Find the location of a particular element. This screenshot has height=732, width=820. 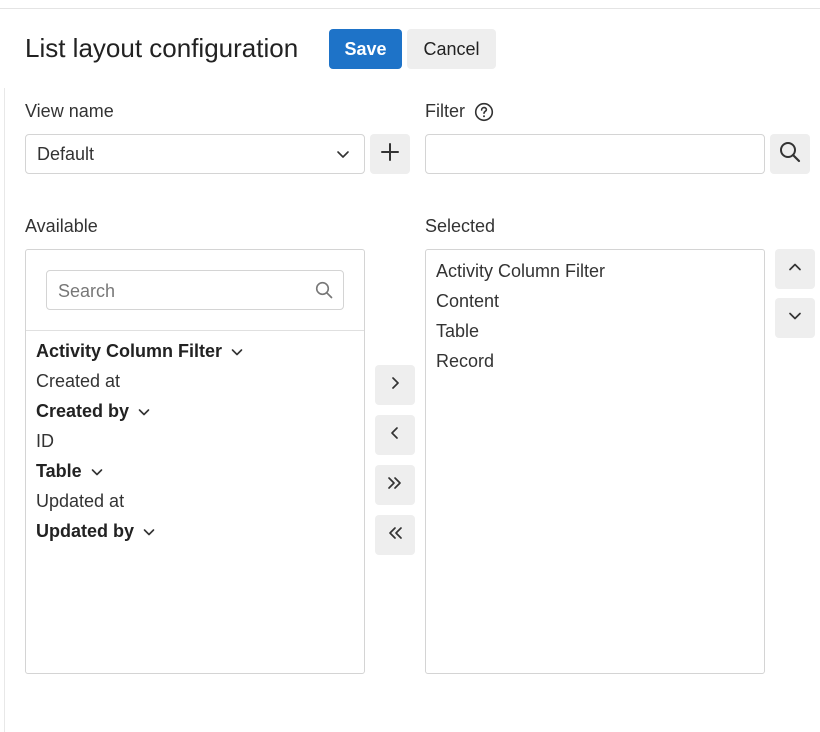

selected-label: Selected is located at coordinates (460, 226).